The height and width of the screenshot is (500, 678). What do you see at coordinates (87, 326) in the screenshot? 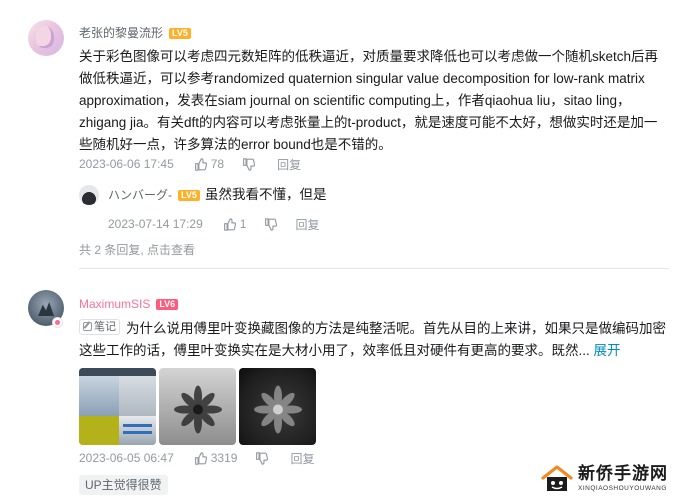
I see `note-icon` at bounding box center [87, 326].